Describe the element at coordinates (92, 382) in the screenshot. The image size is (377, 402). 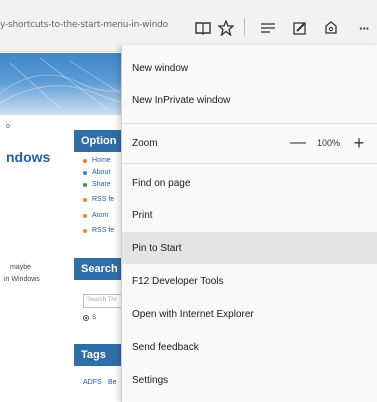
I see `tag-link: ADFS` at that location.